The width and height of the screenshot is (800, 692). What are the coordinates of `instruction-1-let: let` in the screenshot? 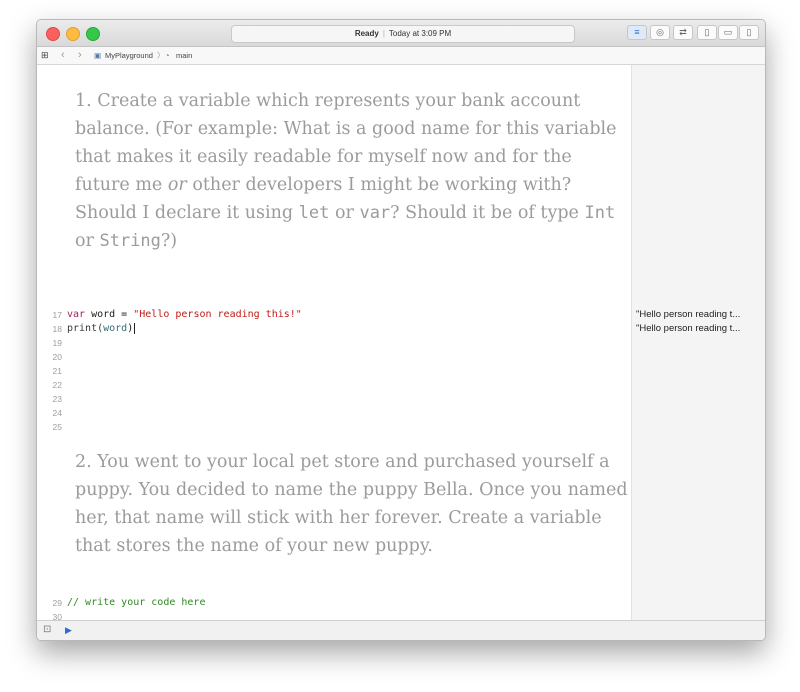 It's located at (314, 213).